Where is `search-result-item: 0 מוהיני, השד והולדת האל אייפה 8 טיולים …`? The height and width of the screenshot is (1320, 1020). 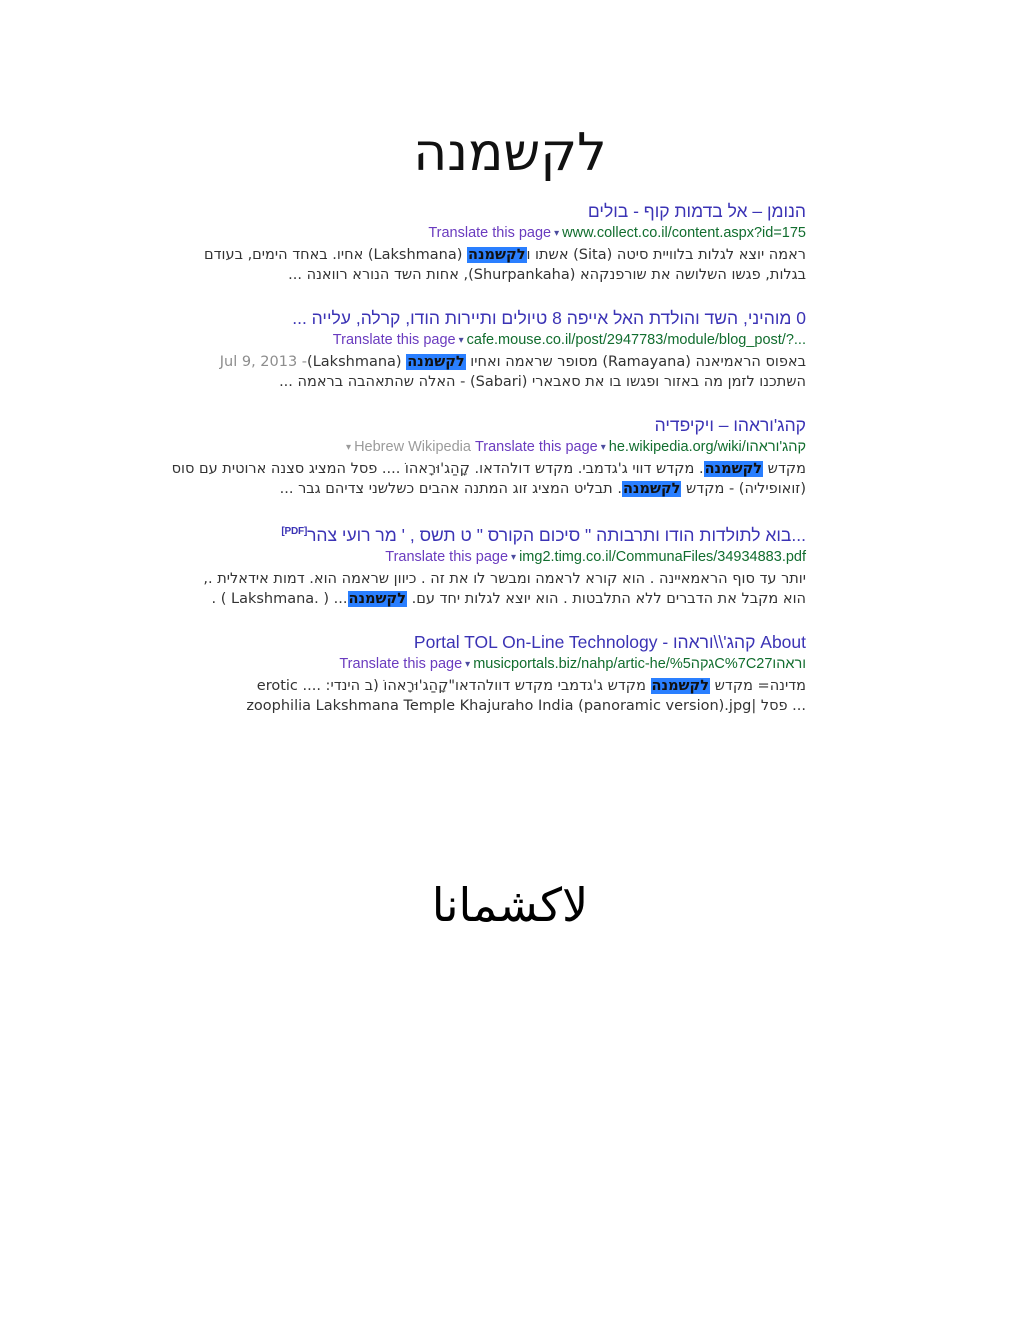
search-result-item: 0 מוהיני, השד והולדת האל אייפה 8 טיולים … is located at coordinates (496, 349).